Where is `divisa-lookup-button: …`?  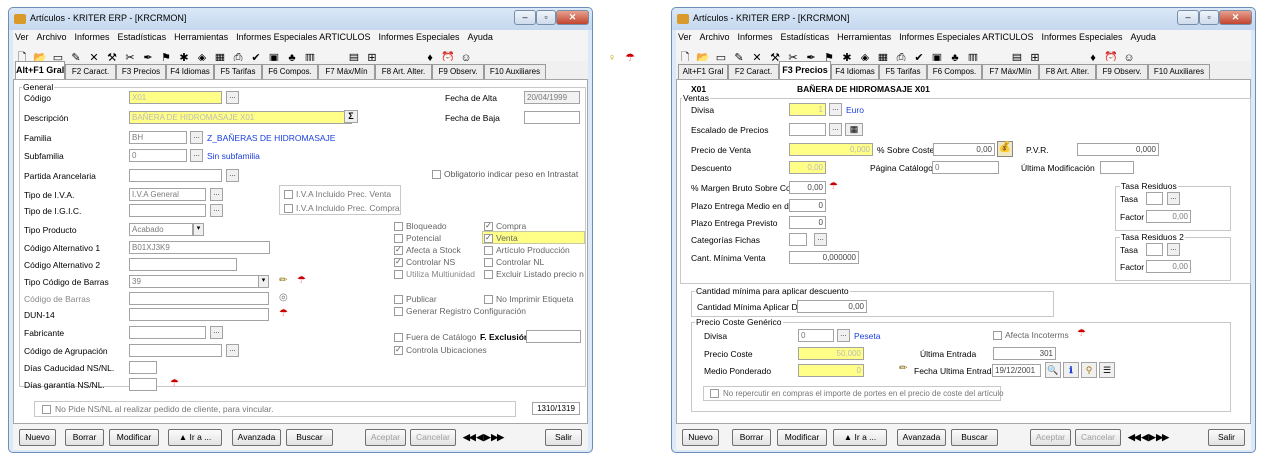 divisa-lookup-button: … is located at coordinates (835, 109).